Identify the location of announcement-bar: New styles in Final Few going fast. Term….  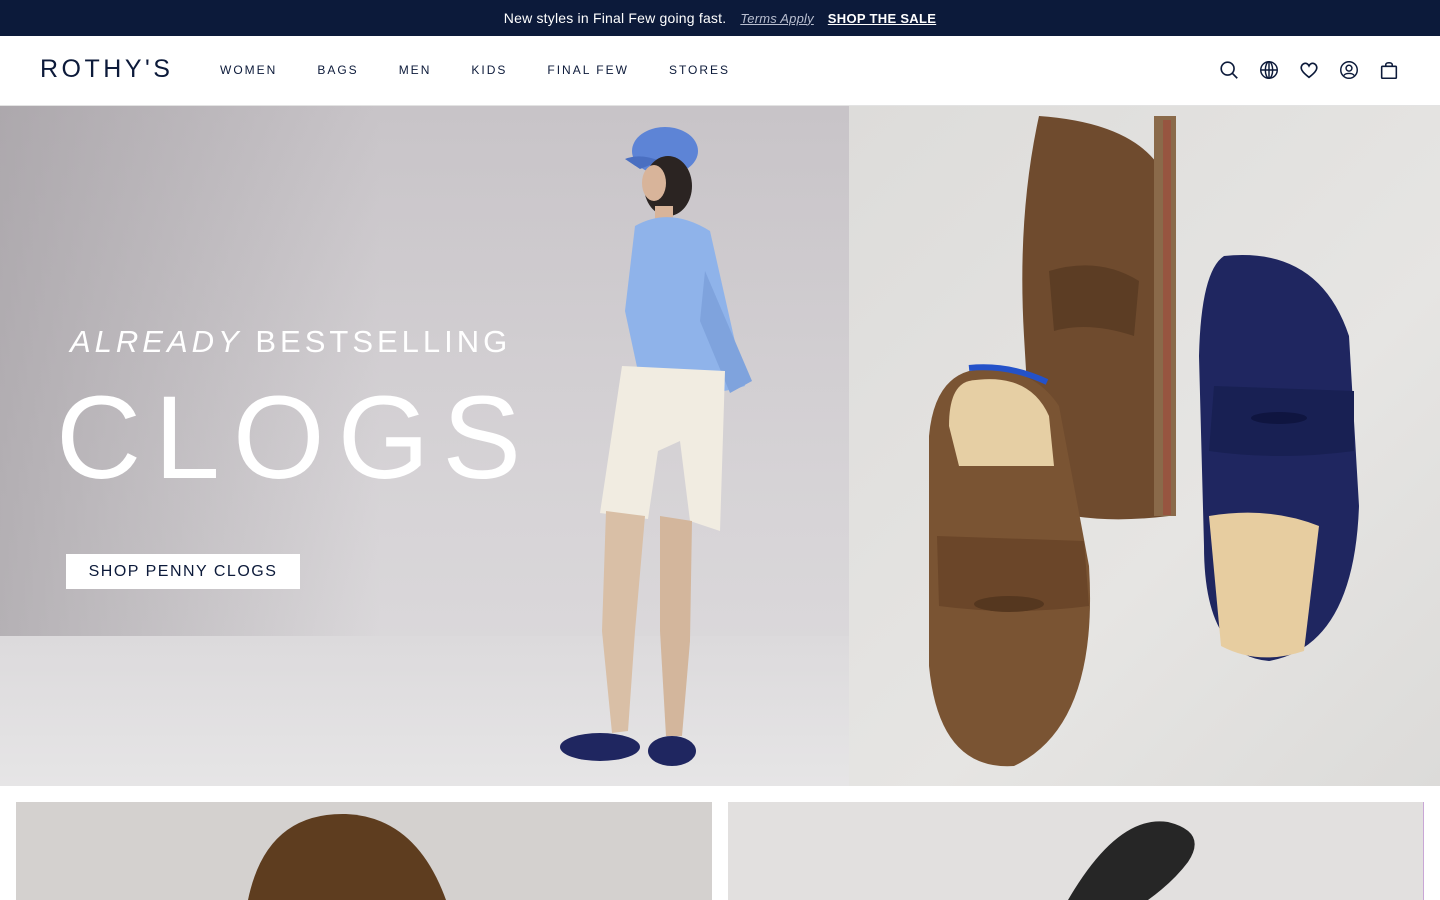
(720, 18).